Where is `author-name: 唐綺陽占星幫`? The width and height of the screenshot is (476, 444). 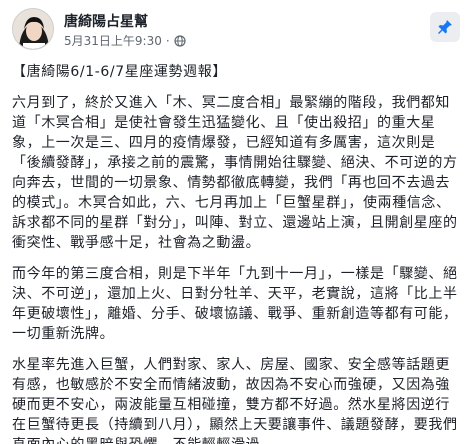 author-name: 唐綺陽占星幫 is located at coordinates (106, 21).